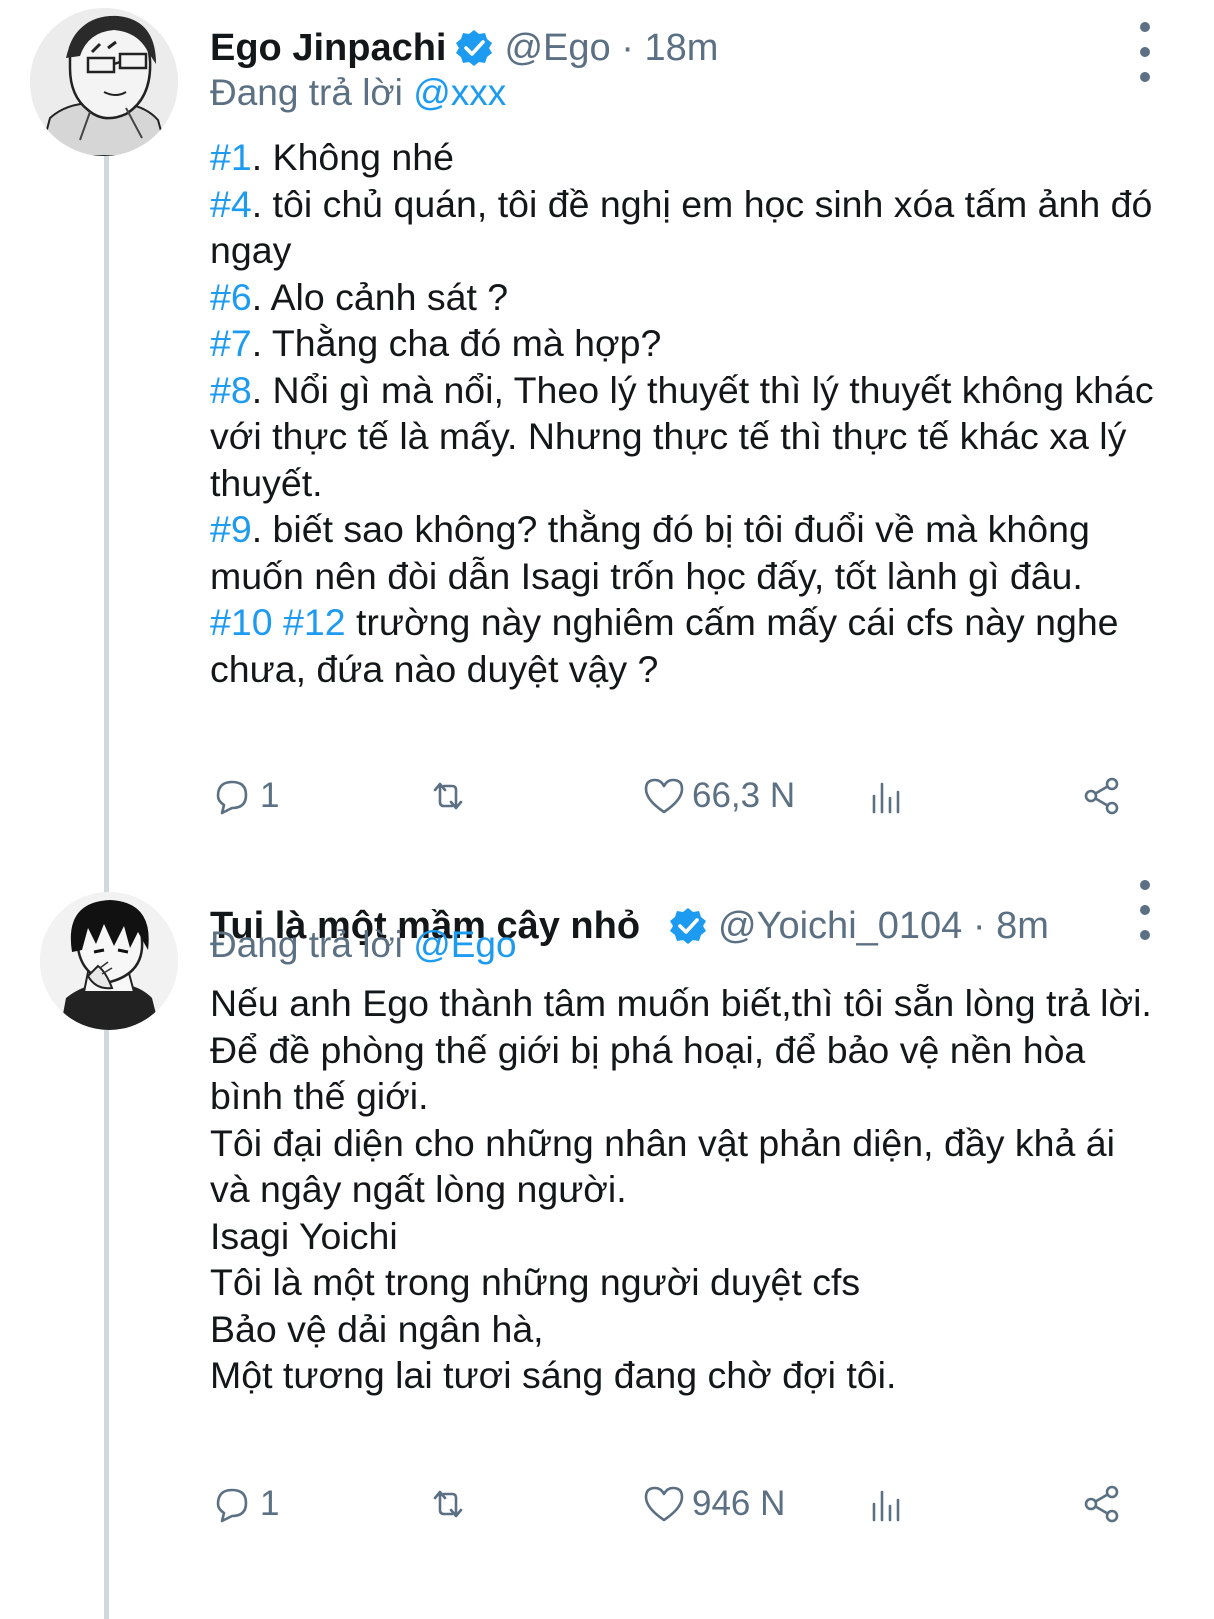  What do you see at coordinates (109, 961) in the screenshot?
I see `avatar-yoichi` at bounding box center [109, 961].